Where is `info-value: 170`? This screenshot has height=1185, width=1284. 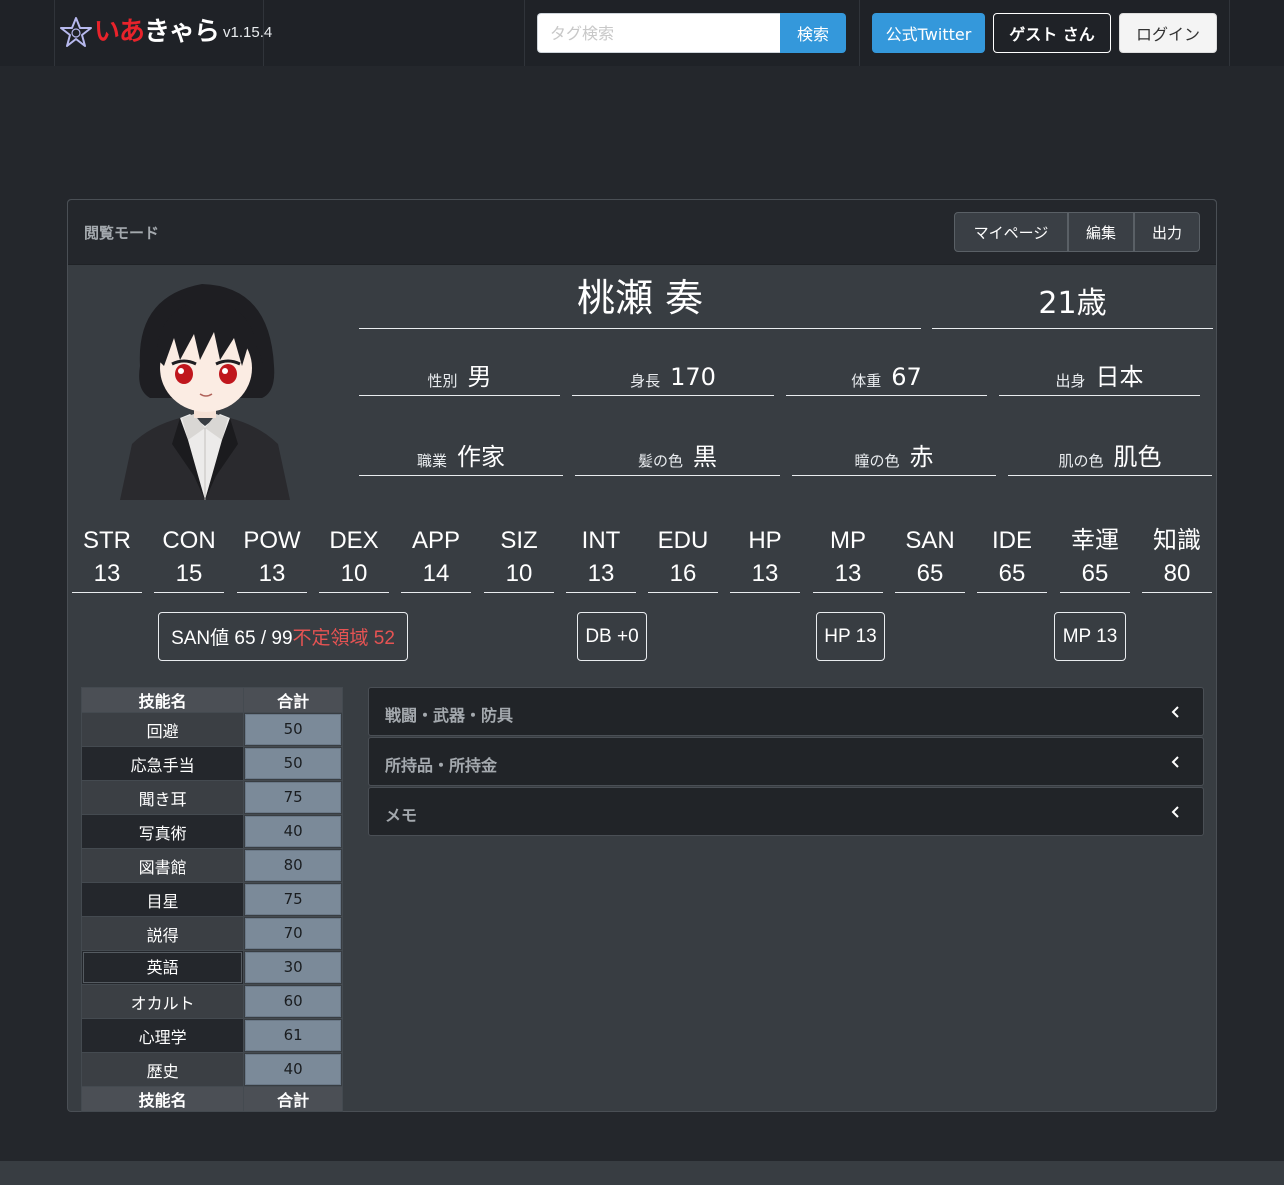 info-value: 170 is located at coordinates (693, 377).